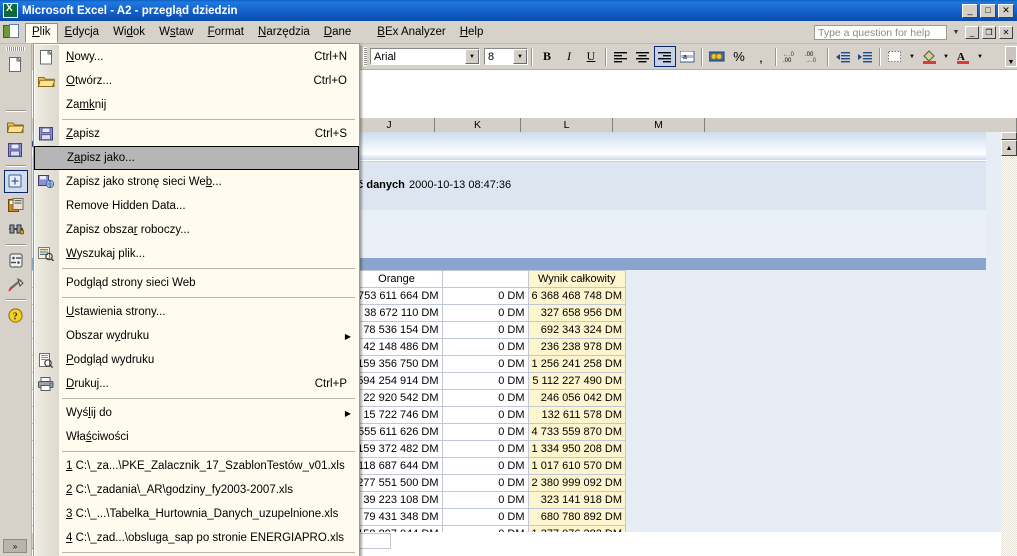 The width and height of the screenshot is (1017, 556). Describe the element at coordinates (396, 466) in the screenshot. I see `table-cell: 118 687 644 DM` at that location.